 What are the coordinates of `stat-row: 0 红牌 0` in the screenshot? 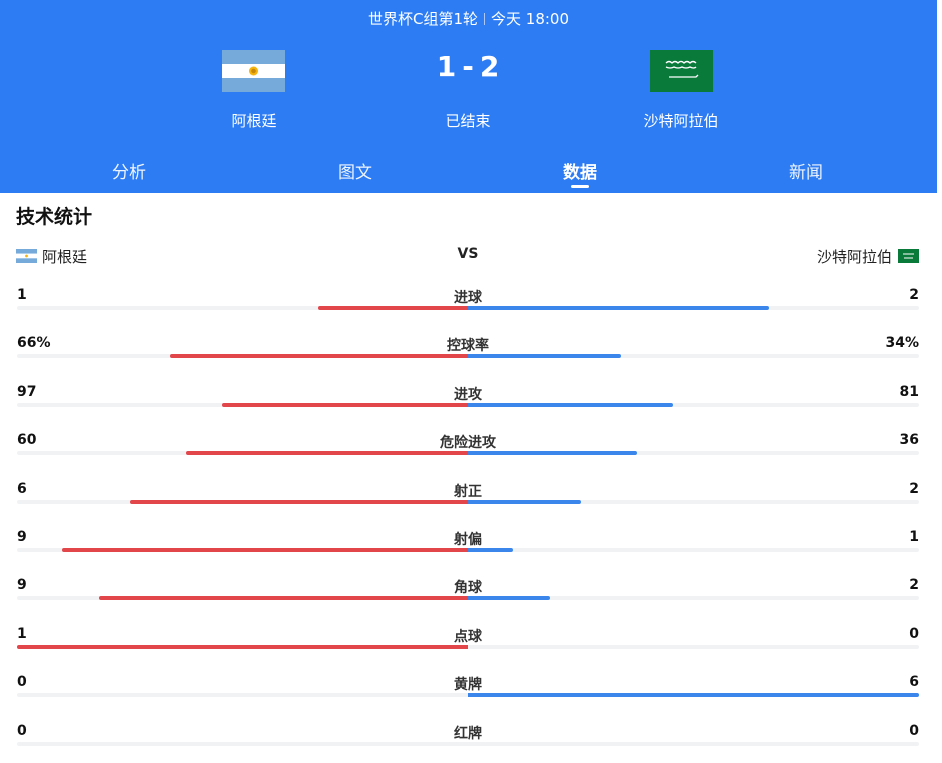 It's located at (471, 743).